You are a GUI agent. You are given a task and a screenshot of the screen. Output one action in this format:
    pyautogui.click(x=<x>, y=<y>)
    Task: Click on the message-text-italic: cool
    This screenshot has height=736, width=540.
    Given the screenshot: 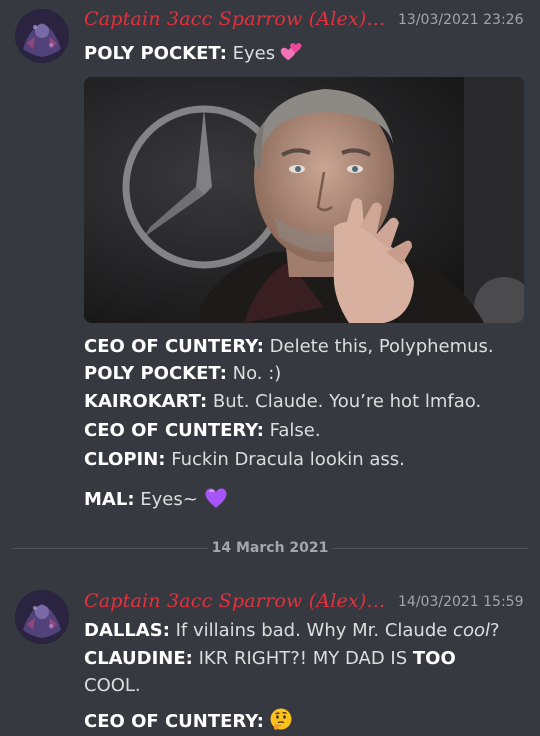 What is the action you would take?
    pyautogui.click(x=471, y=630)
    